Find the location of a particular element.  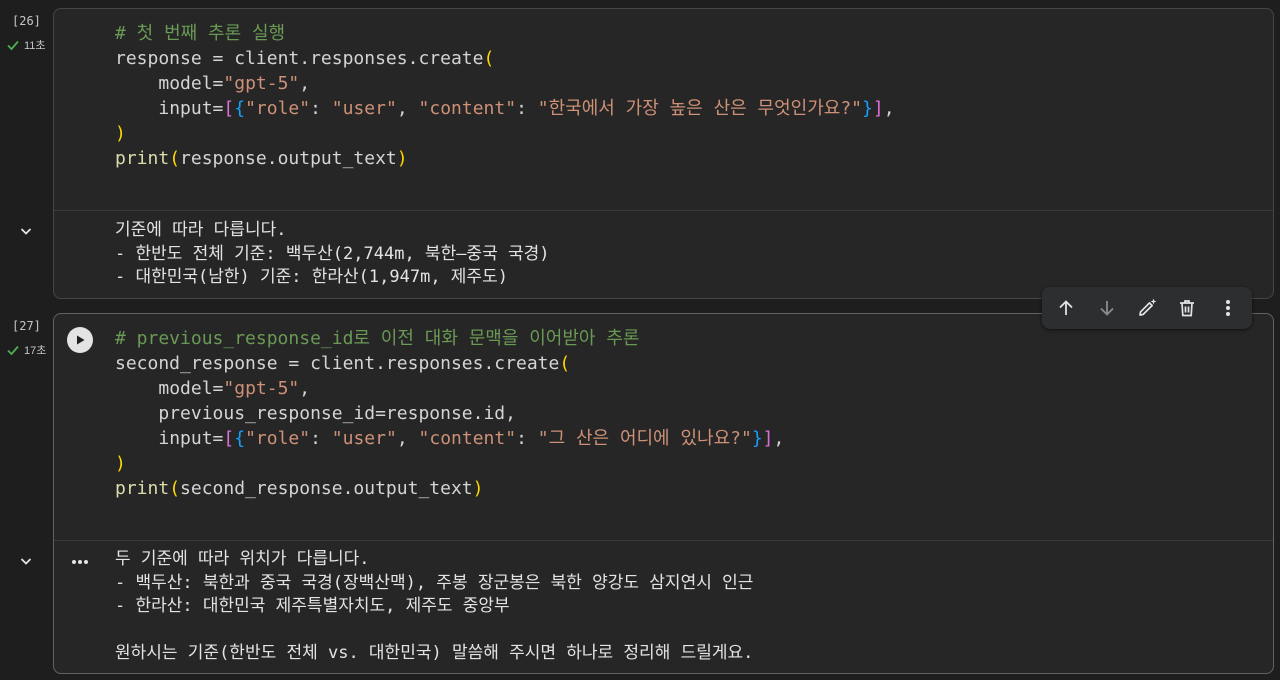

code-token: previous_response_id=response.id, is located at coordinates (337, 413).